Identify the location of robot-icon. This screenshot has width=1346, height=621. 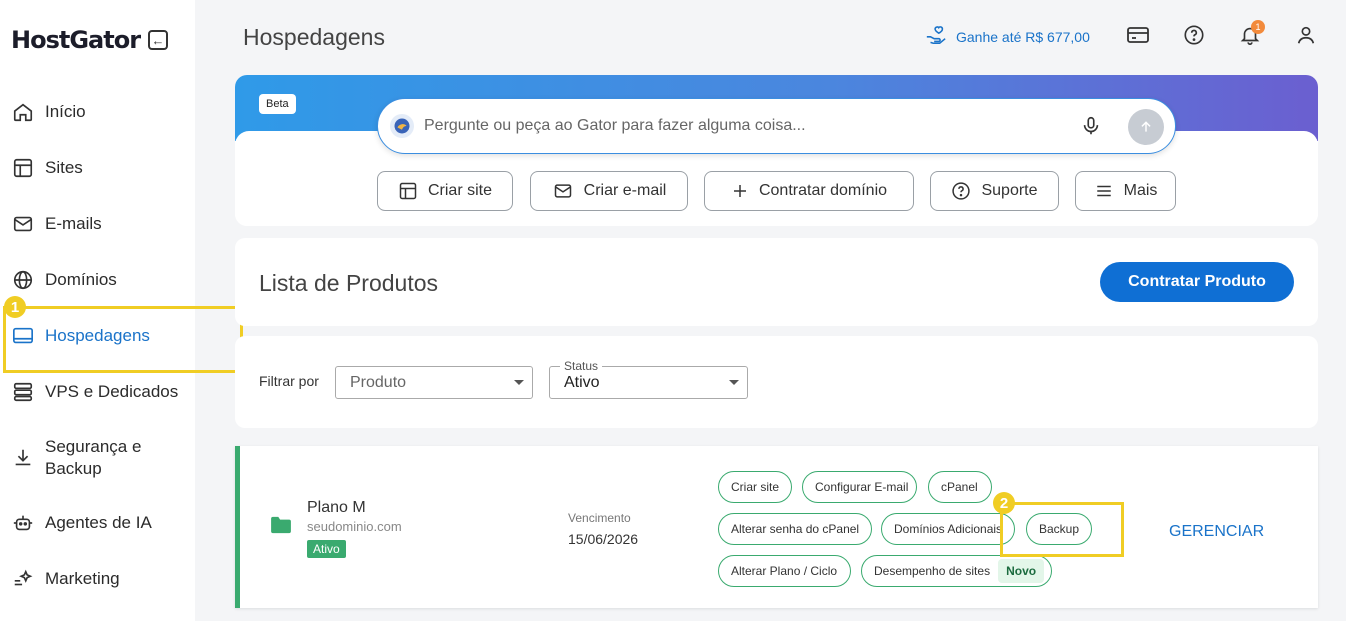
(23, 523).